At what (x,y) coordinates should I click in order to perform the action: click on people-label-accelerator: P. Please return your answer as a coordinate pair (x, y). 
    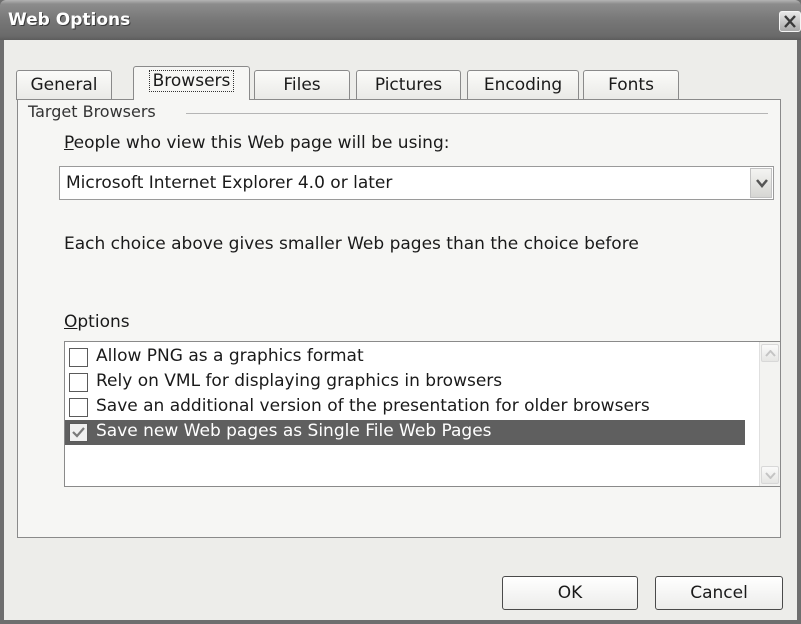
    Looking at the image, I should click on (69, 143).